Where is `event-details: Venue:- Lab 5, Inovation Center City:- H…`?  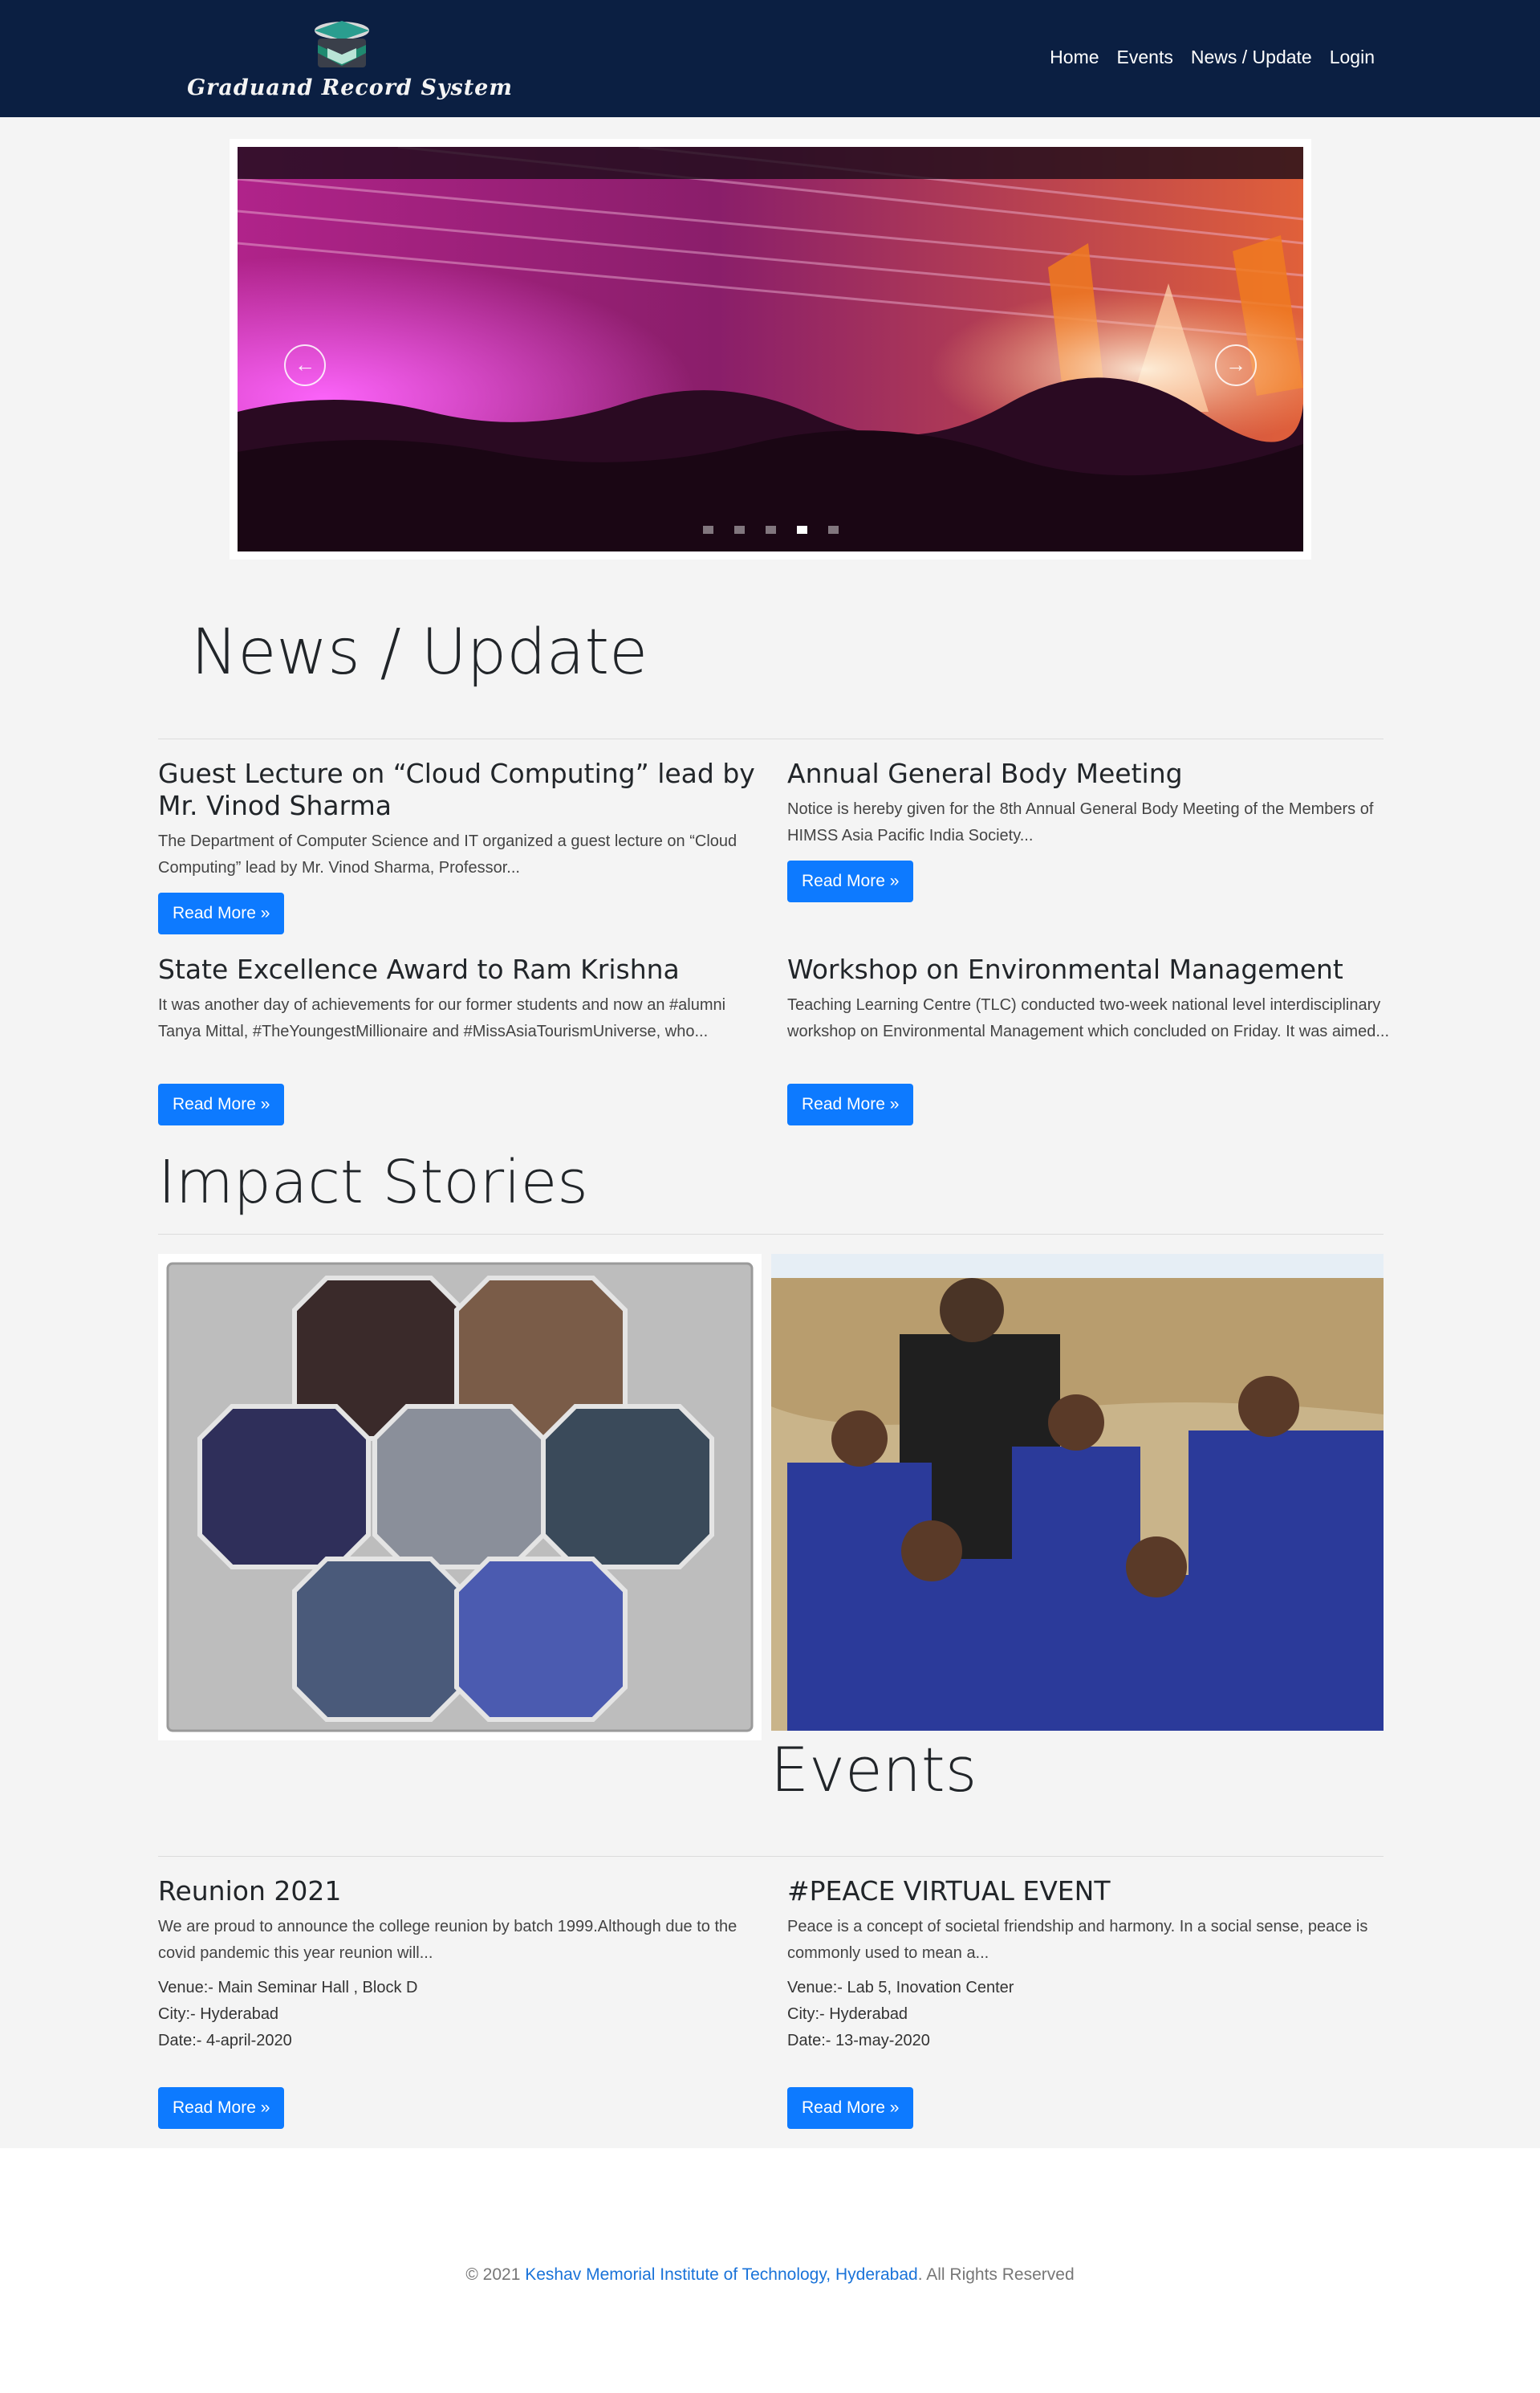
event-details: Venue:- Lab 5, Inovation Center City:- H… is located at coordinates (1092, 2014).